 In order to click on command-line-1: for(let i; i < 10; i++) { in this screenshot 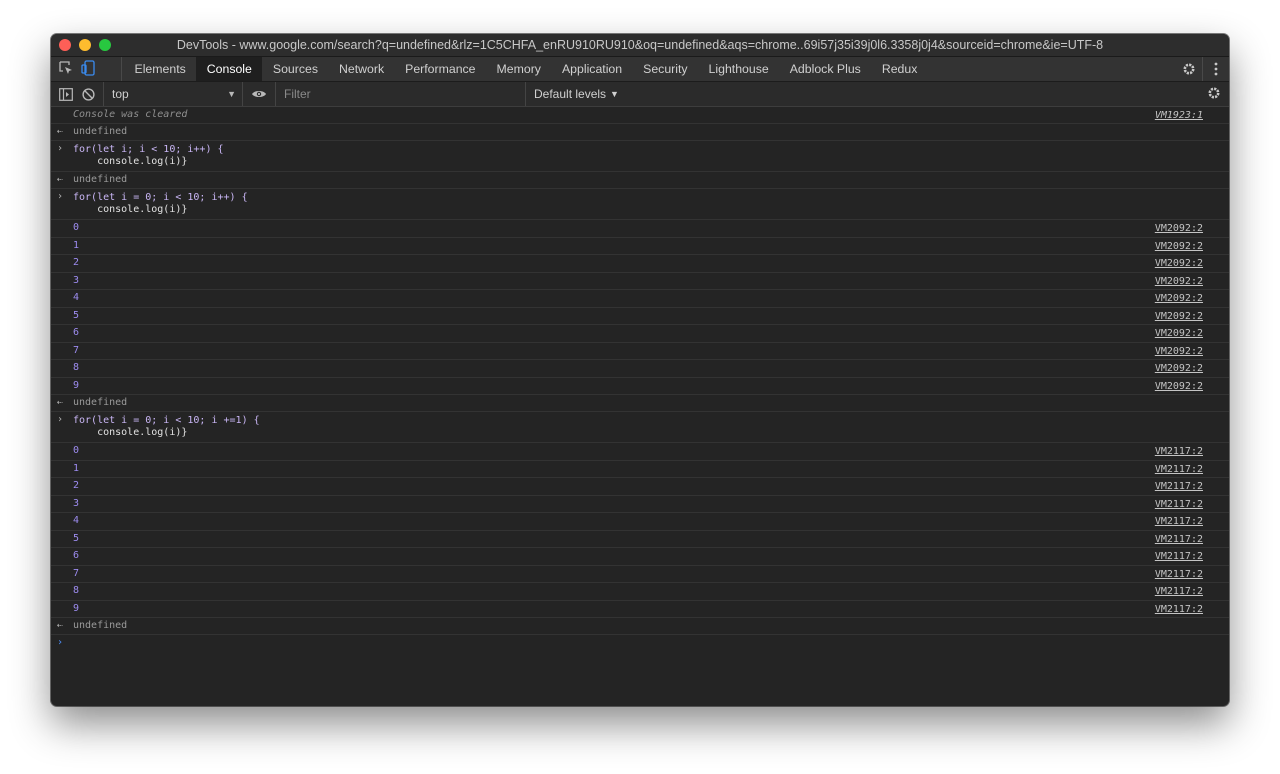, I will do `click(148, 149)`.